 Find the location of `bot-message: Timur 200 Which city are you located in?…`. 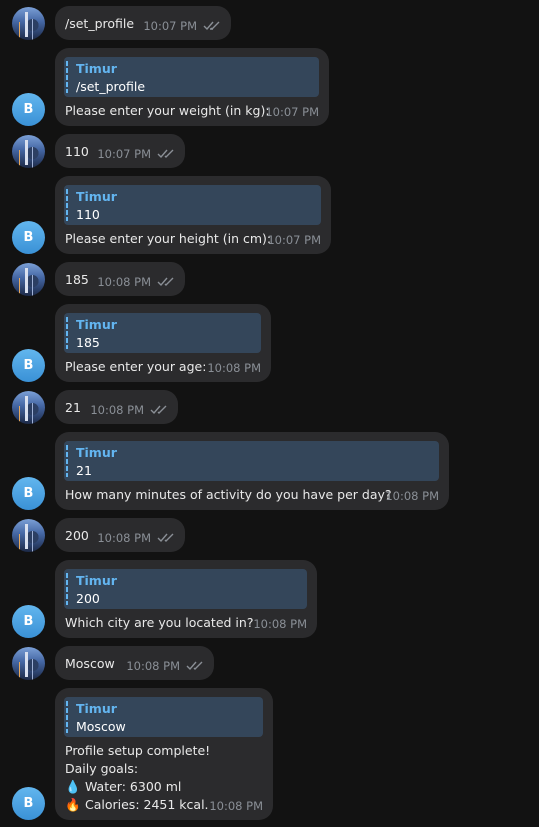

bot-message: Timur 200 Which city are you located in?… is located at coordinates (186, 599).